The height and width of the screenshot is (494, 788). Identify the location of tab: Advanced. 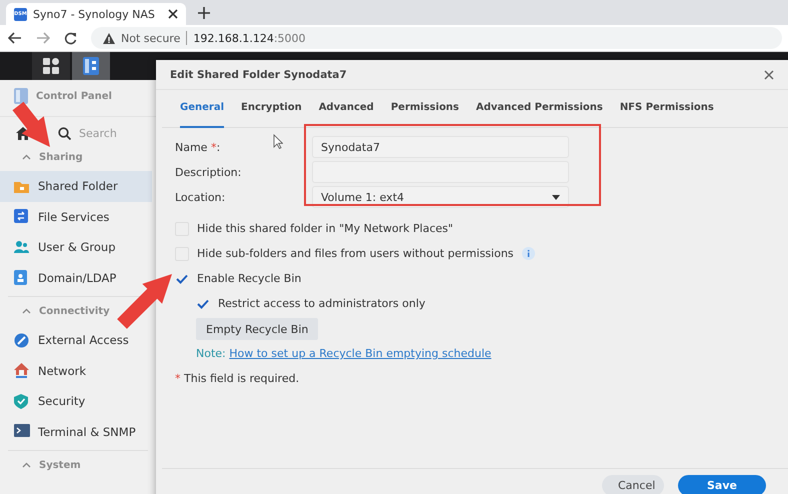
(346, 109).